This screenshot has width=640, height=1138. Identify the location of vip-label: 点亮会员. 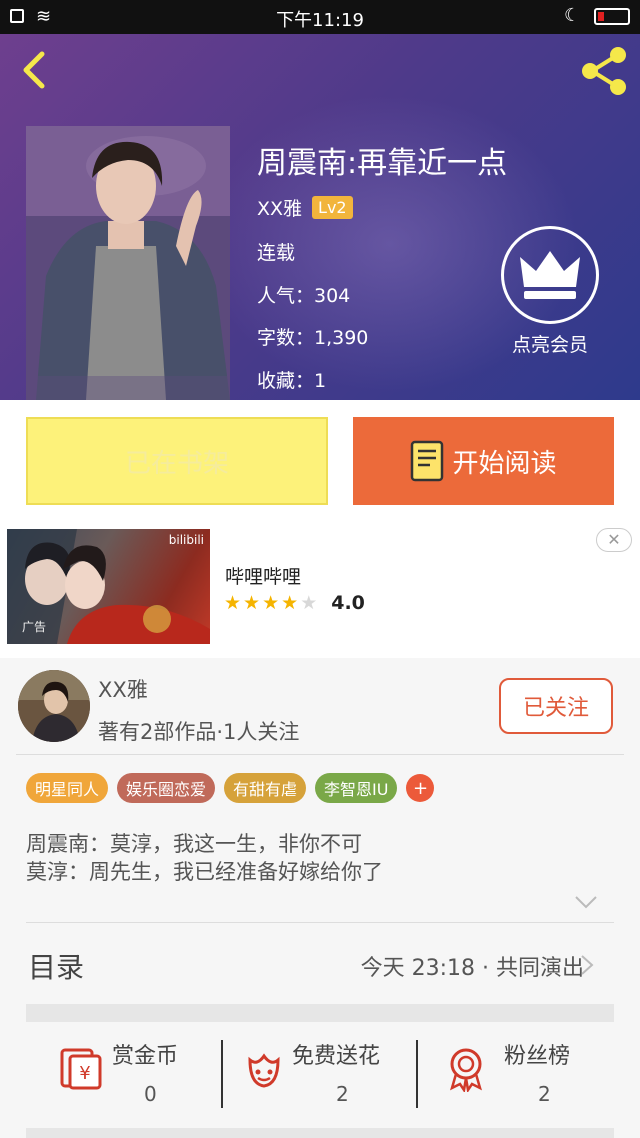
(549, 345).